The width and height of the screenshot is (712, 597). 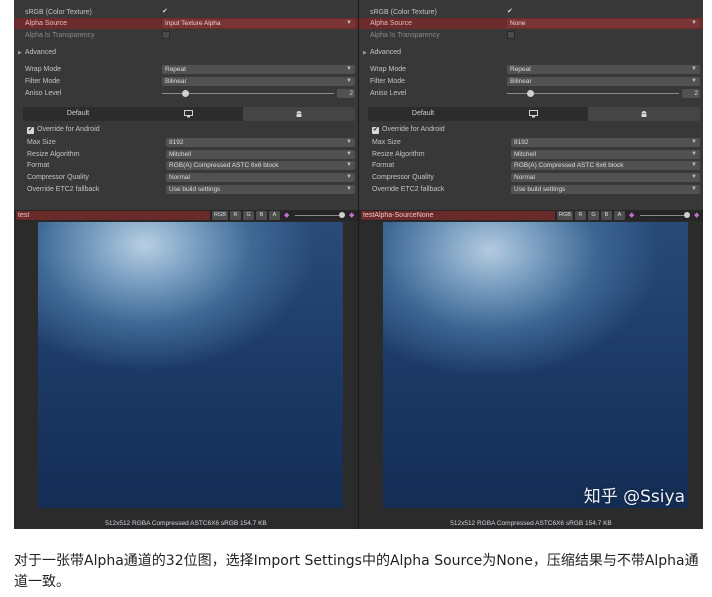 What do you see at coordinates (403, 177) in the screenshot?
I see `compressor-quality-label: Compressor Quality` at bounding box center [403, 177].